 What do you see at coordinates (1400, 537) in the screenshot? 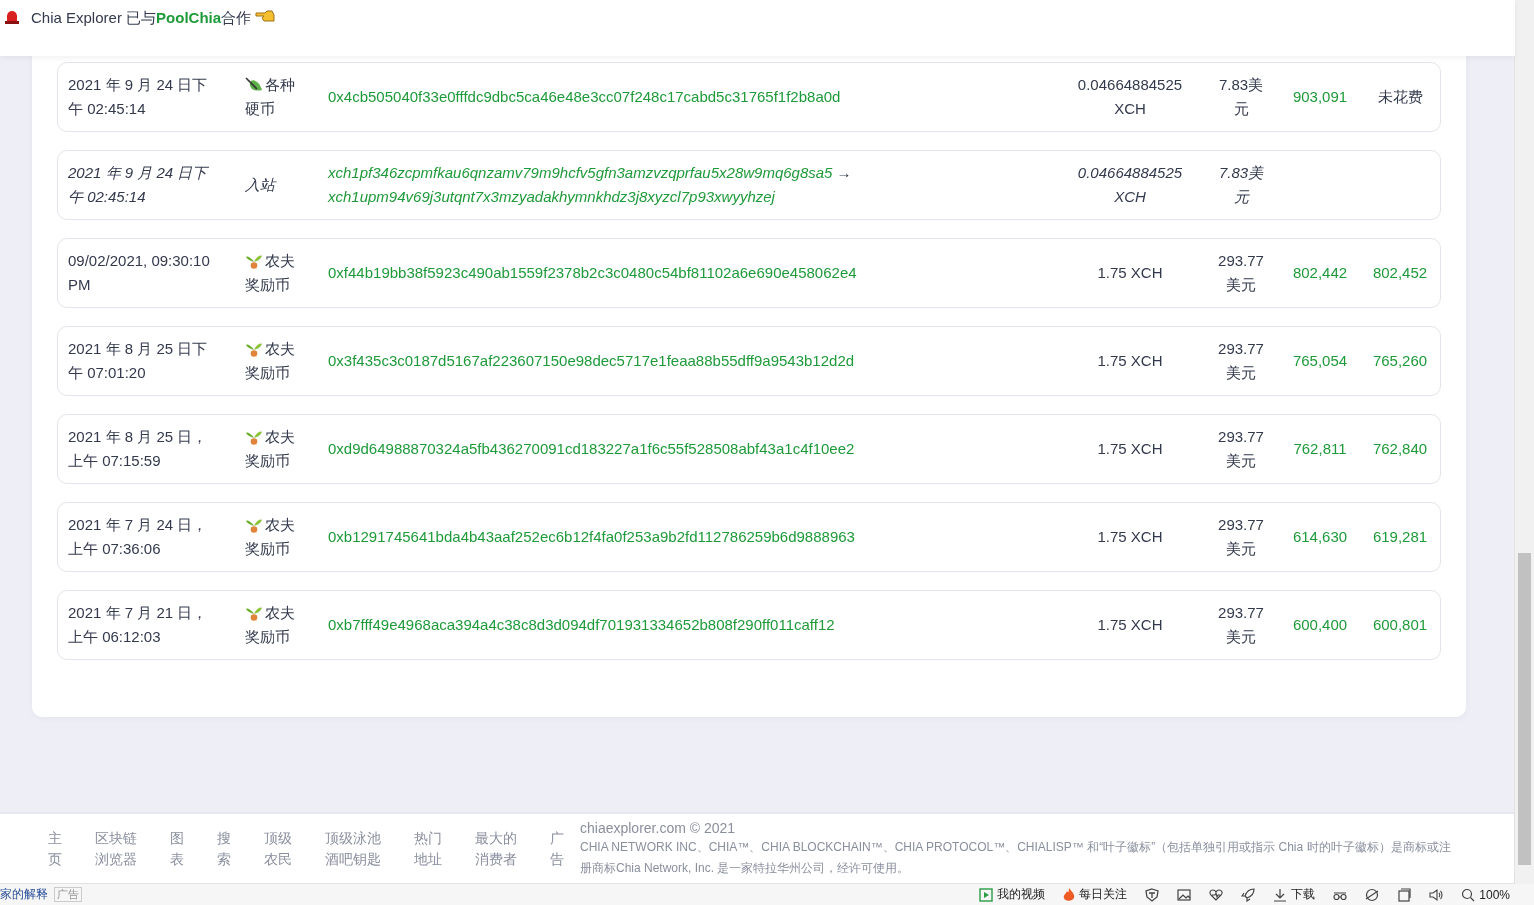
I see `spent-block-text: 619,281` at bounding box center [1400, 537].